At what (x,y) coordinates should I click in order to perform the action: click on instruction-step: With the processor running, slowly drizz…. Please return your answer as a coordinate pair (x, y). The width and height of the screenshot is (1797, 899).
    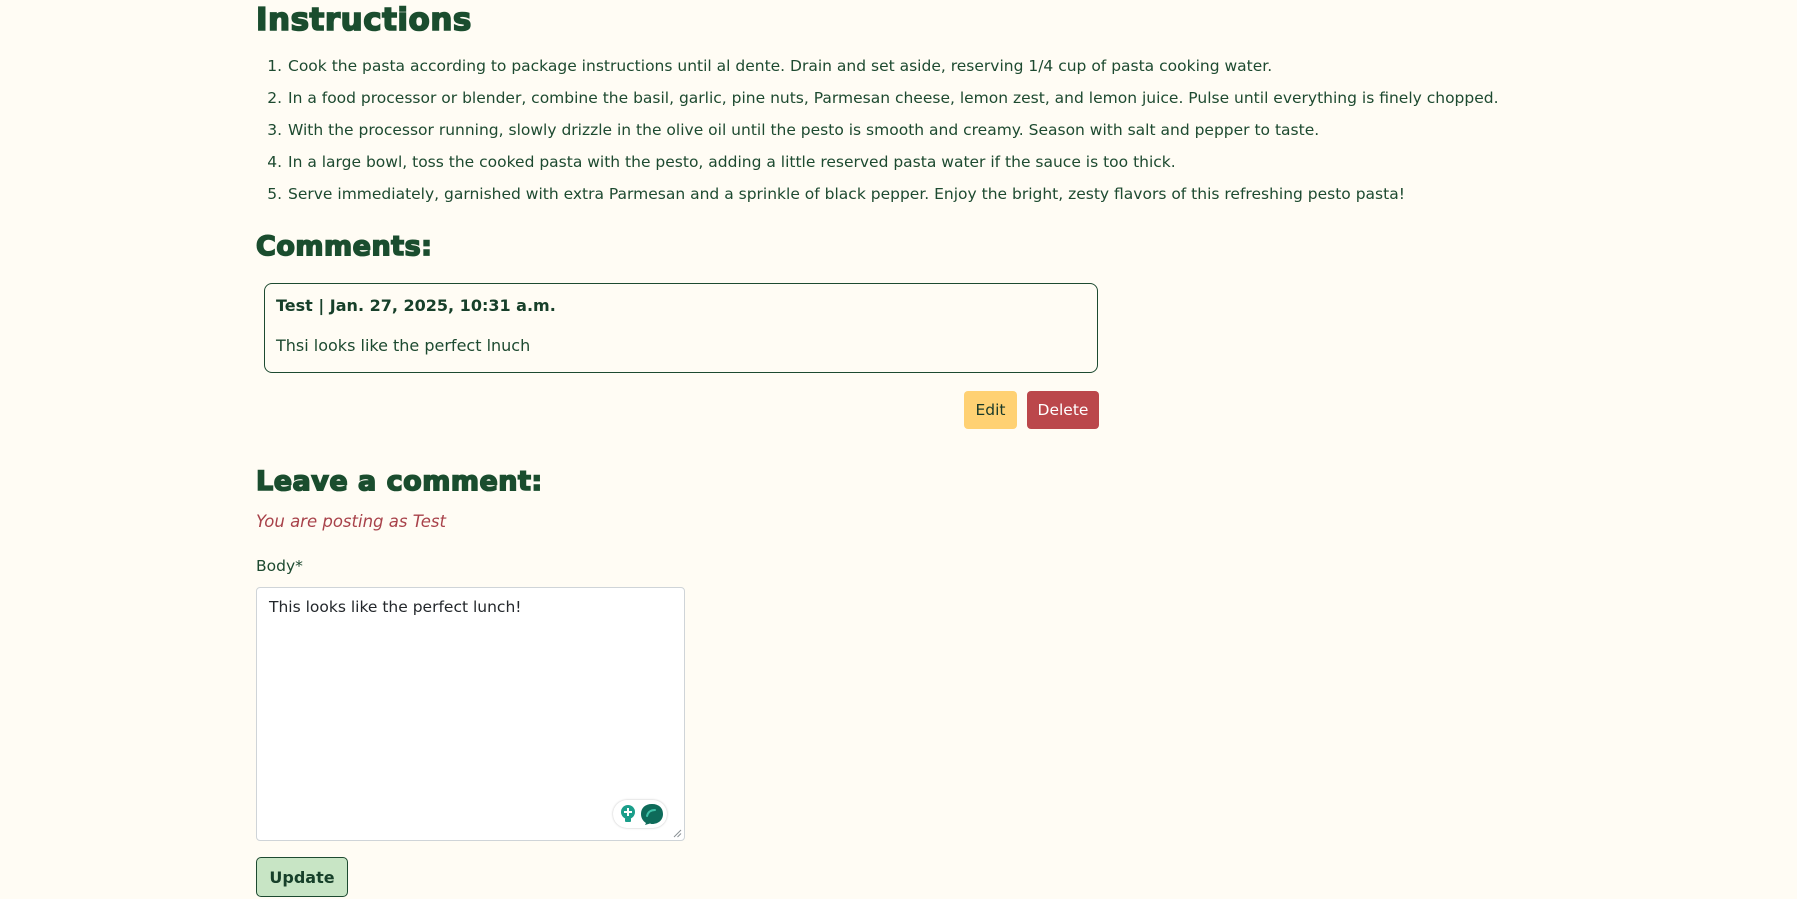
    Looking at the image, I should click on (893, 130).